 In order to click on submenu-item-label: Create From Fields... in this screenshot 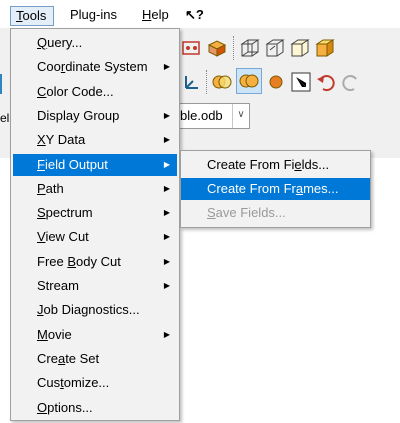, I will do `click(268, 164)`.